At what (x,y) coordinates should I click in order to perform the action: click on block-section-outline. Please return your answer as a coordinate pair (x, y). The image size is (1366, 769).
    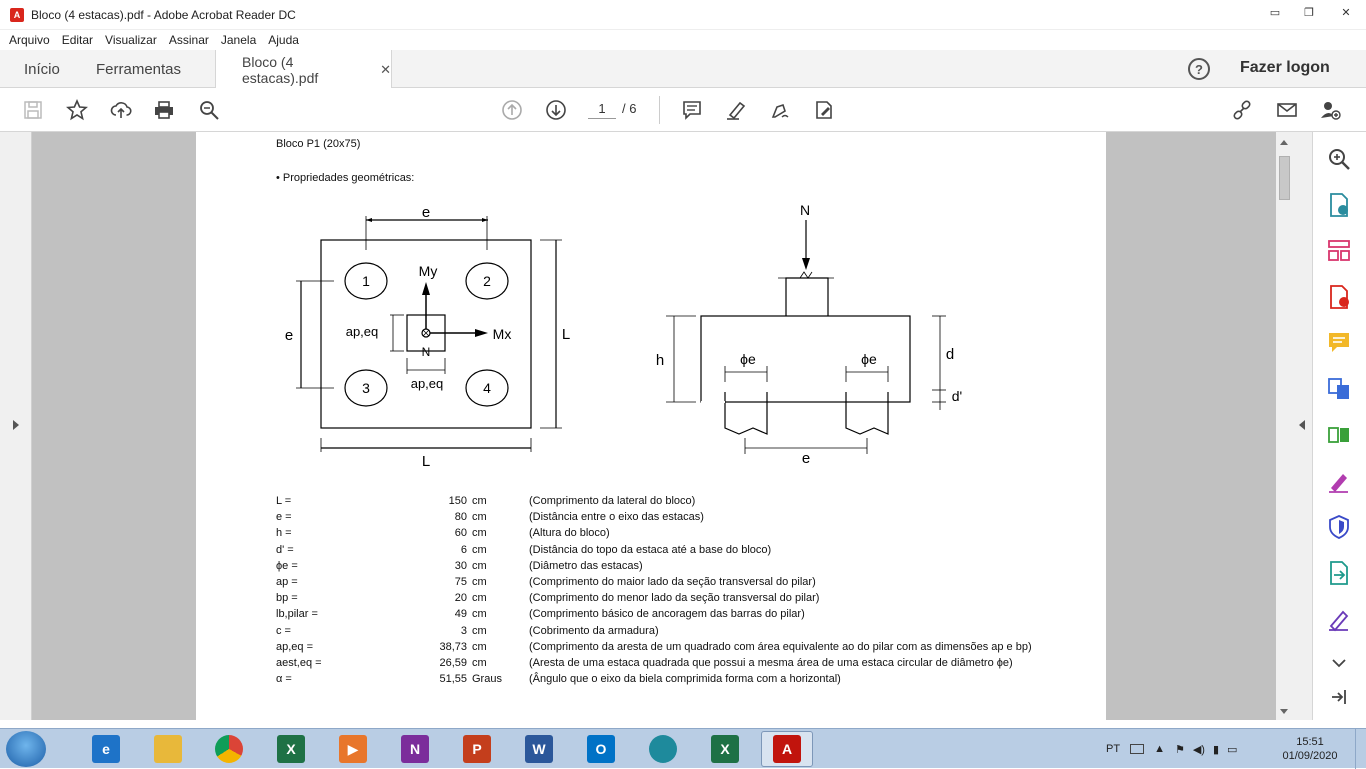
    Looking at the image, I should click on (805, 359).